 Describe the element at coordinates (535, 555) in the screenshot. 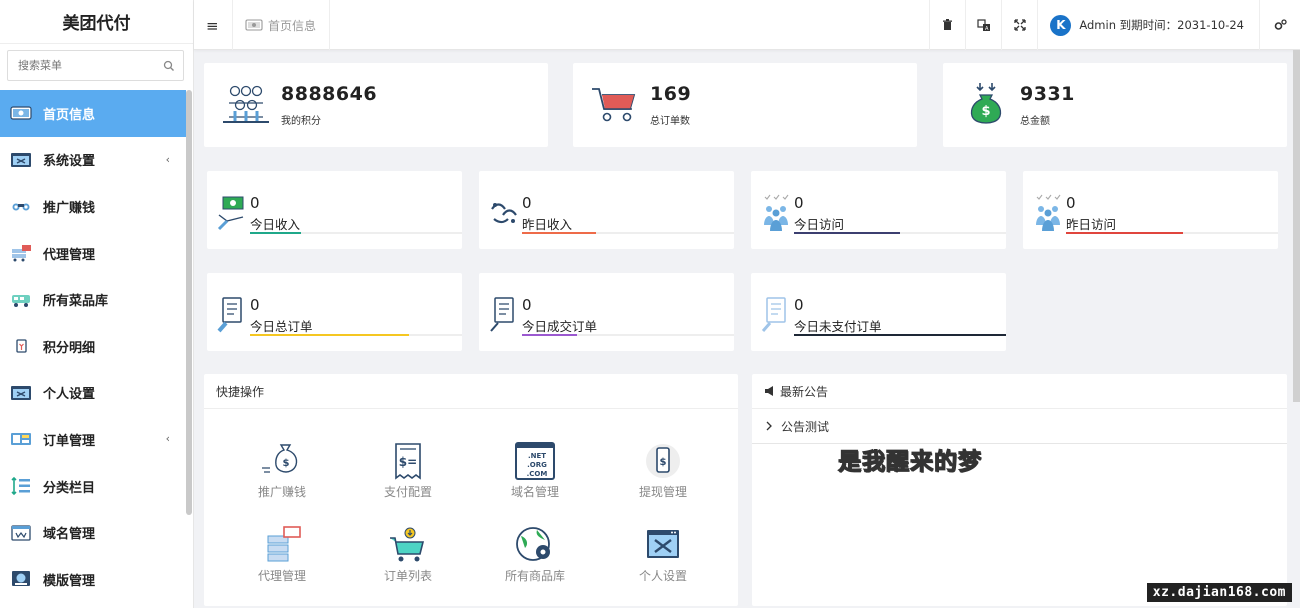

I see `quick-action-products: 所有商品库` at that location.